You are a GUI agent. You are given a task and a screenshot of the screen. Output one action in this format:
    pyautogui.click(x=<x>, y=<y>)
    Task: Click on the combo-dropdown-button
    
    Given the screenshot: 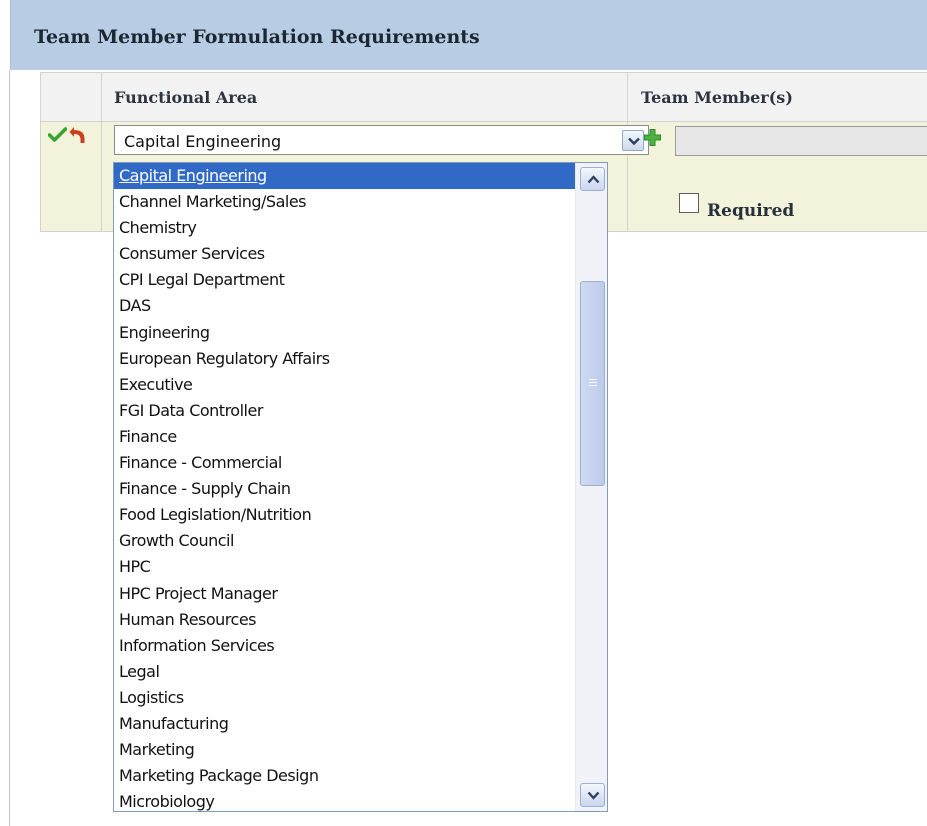 What is the action you would take?
    pyautogui.click(x=633, y=140)
    